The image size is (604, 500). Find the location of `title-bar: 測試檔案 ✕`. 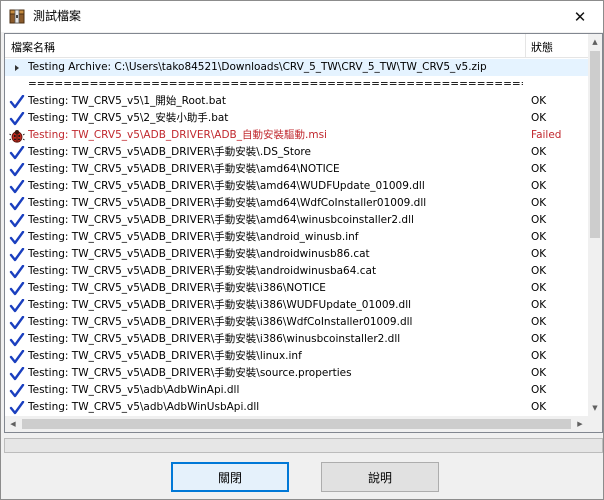

title-bar: 測試檔案 ✕ is located at coordinates (302, 16).